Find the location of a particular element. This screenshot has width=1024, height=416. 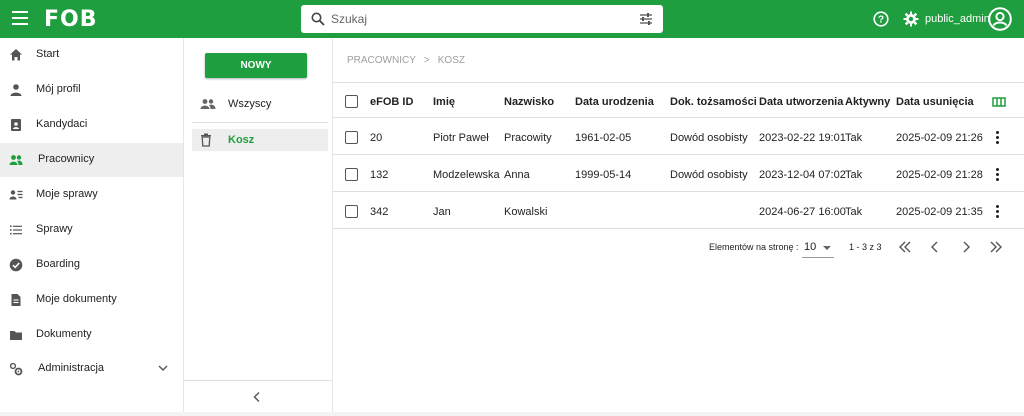

dropdown-arrow-icon is located at coordinates (827, 248).